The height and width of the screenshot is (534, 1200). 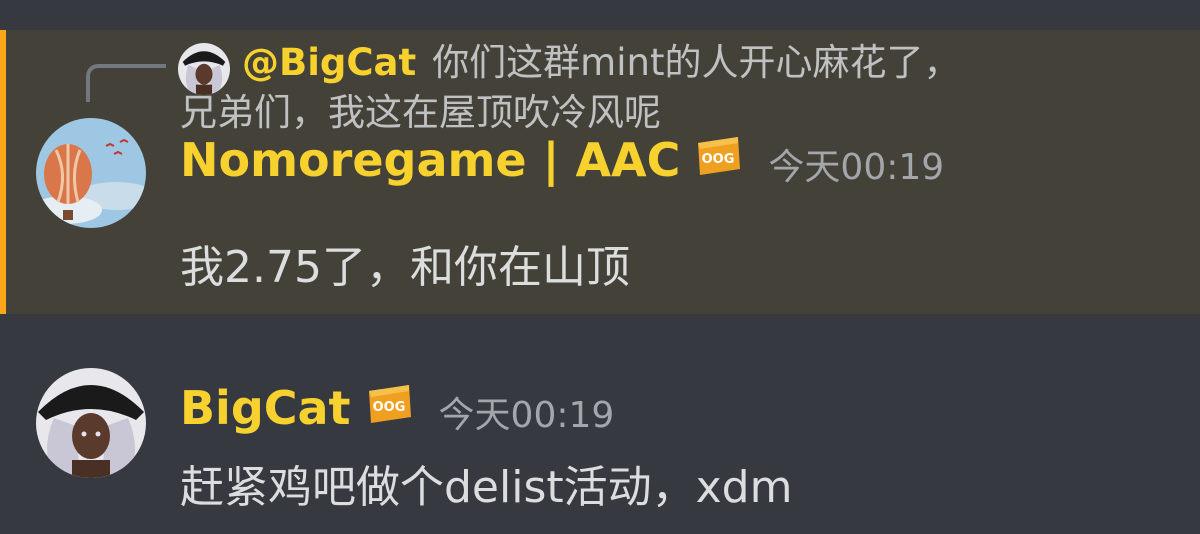 I want to click on hot-air-balloon-avatar-icon, so click(x=91, y=173).